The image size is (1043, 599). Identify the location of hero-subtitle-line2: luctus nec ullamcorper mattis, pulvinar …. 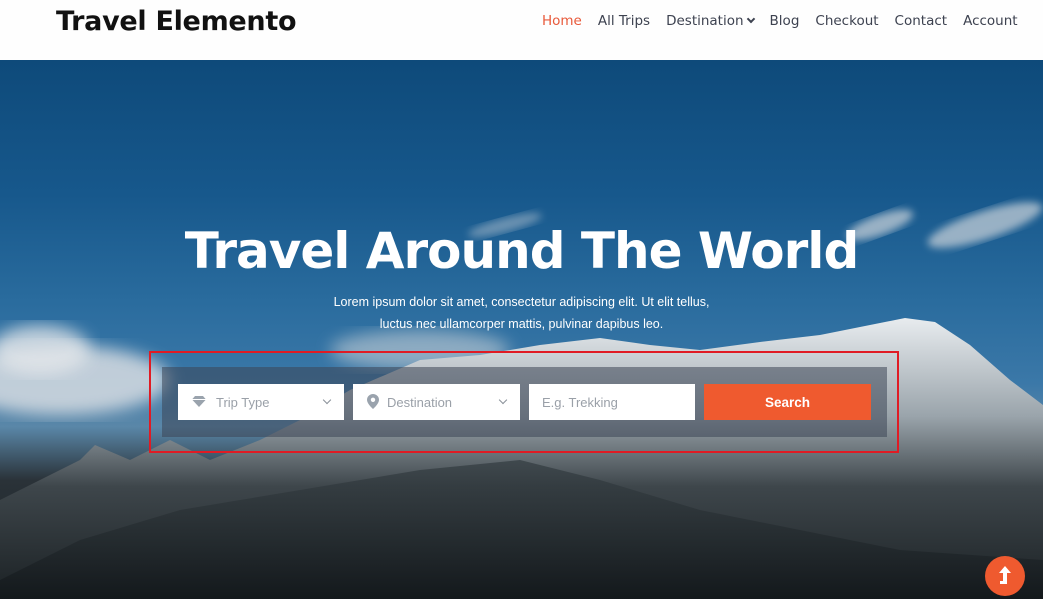
(521, 324).